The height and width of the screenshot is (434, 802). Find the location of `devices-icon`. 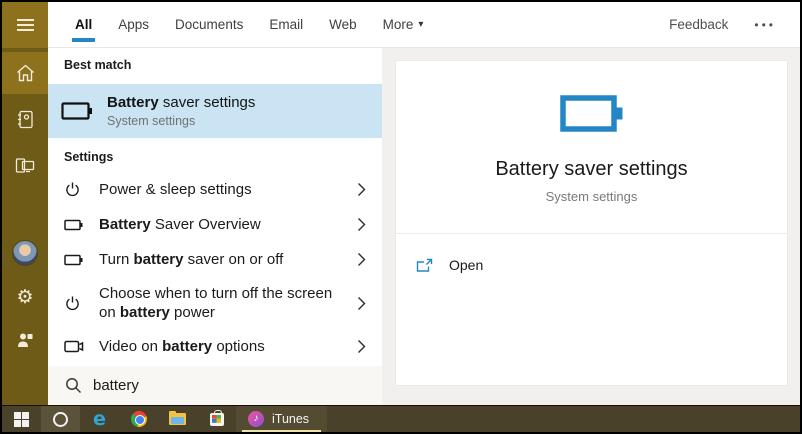

devices-icon is located at coordinates (25, 165).